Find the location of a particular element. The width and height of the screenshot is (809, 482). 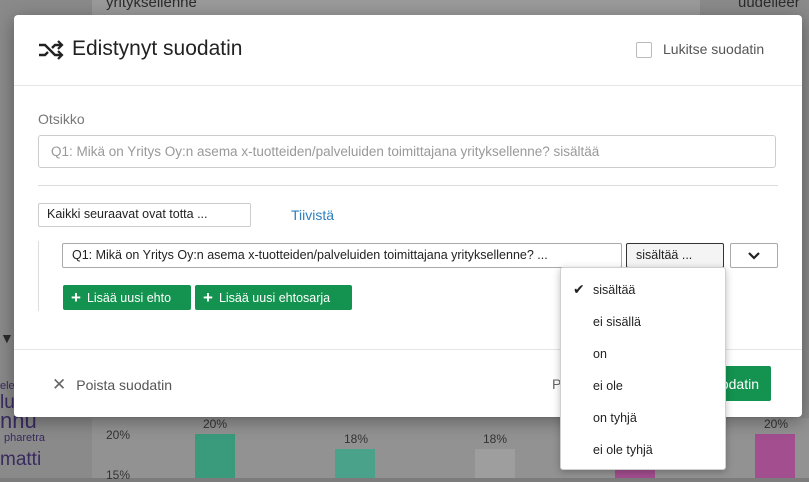

add-condition-set-button: + Lisää uusi ehtosarja is located at coordinates (273, 297).